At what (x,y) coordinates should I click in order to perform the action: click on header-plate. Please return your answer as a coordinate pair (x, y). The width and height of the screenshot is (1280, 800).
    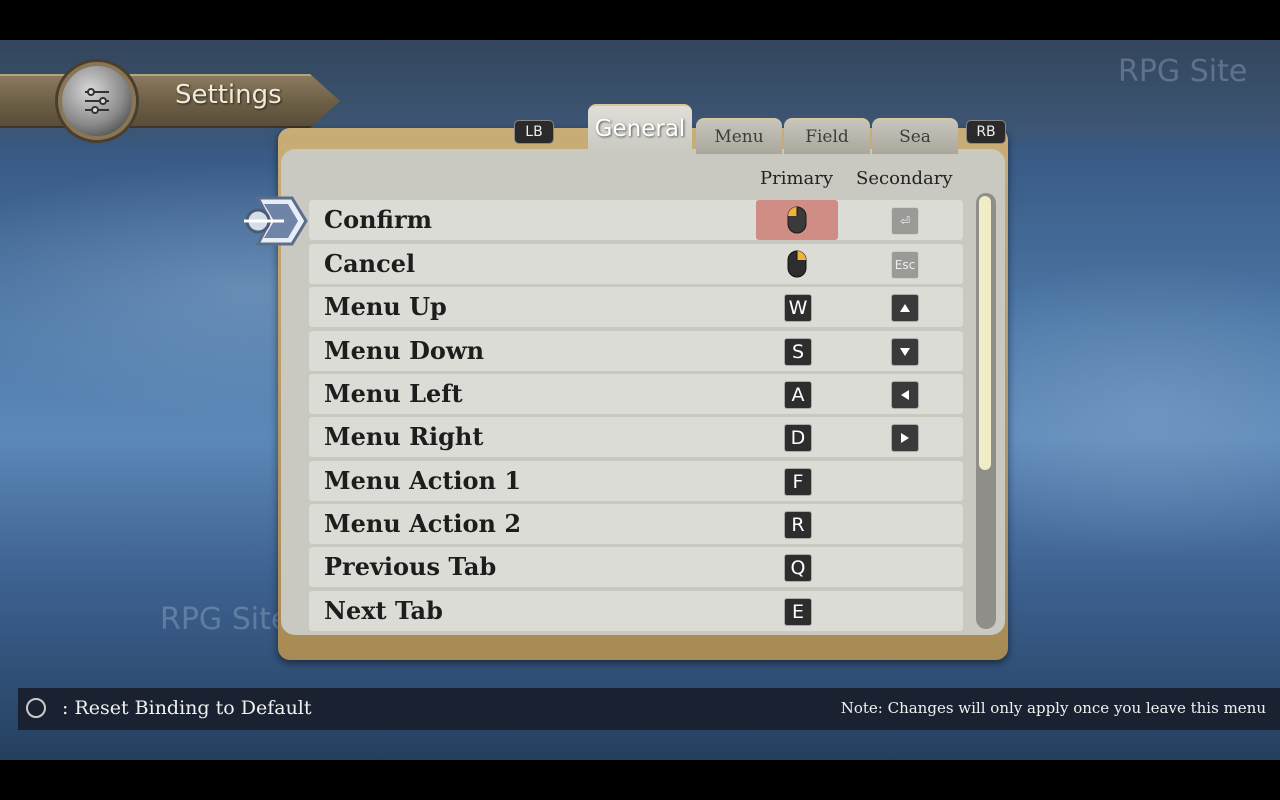
    Looking at the image, I should click on (170, 101).